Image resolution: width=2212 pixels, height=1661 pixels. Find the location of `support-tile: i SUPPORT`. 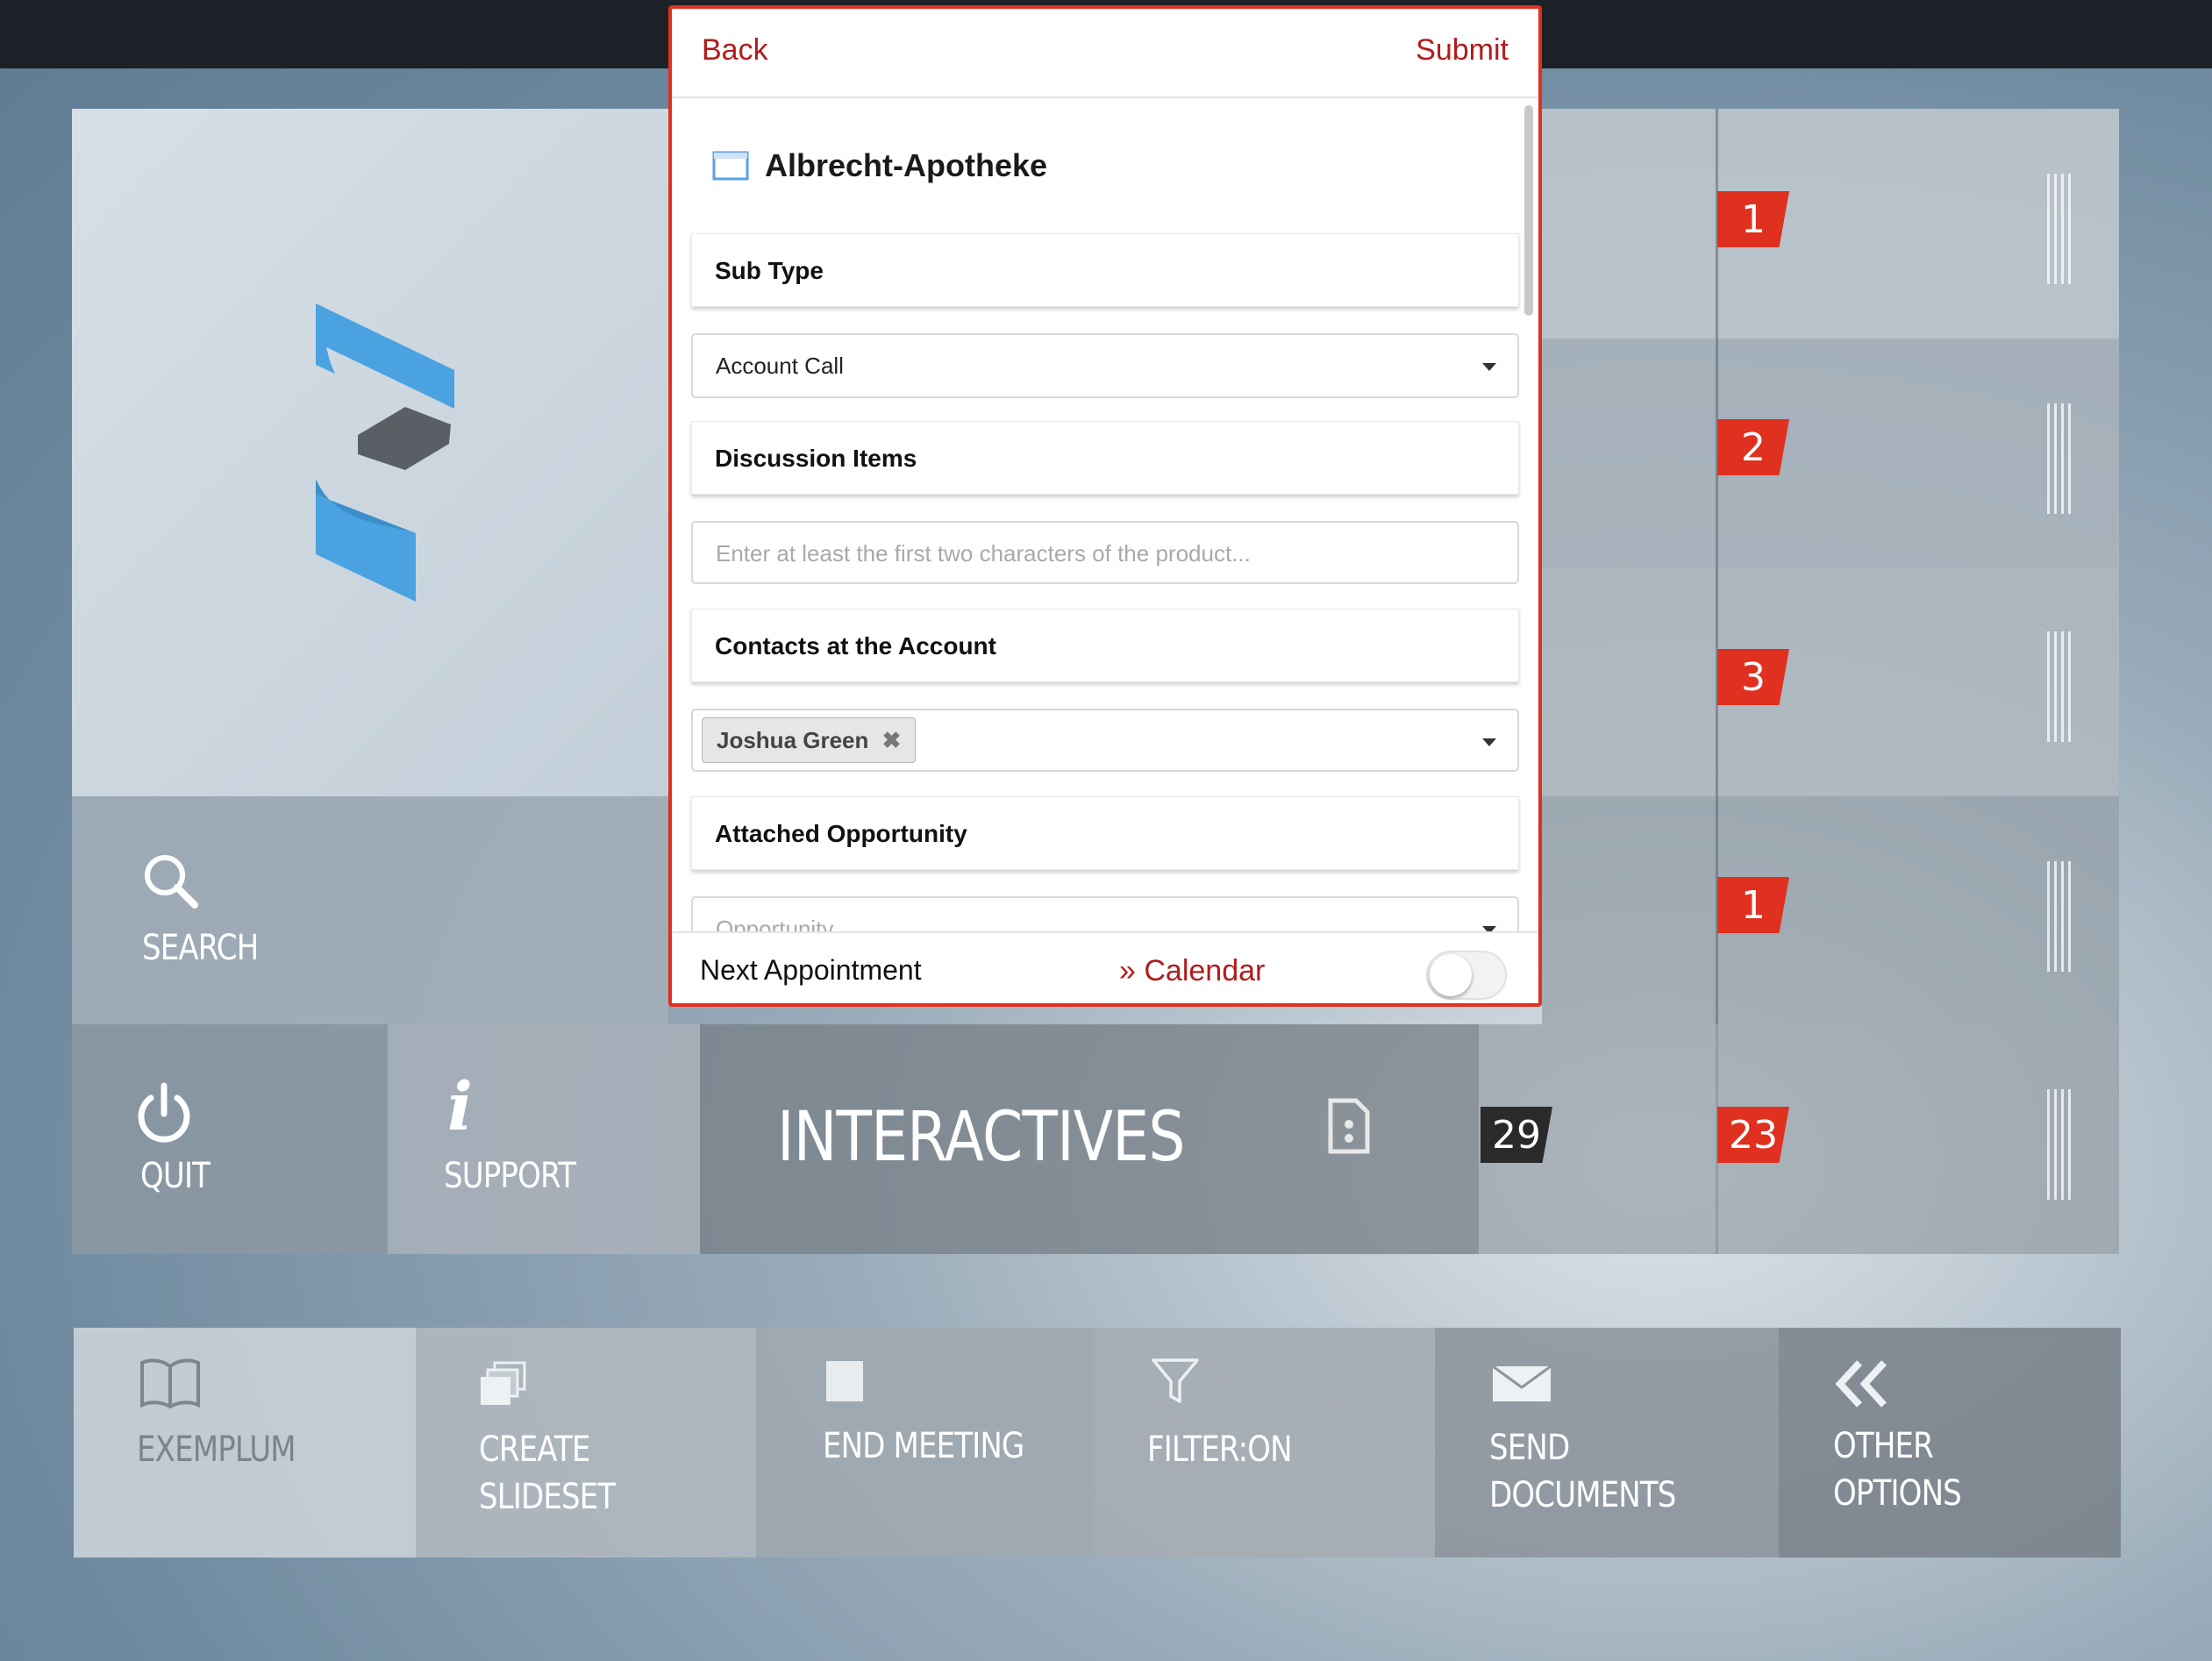

support-tile: i SUPPORT is located at coordinates (544, 1139).